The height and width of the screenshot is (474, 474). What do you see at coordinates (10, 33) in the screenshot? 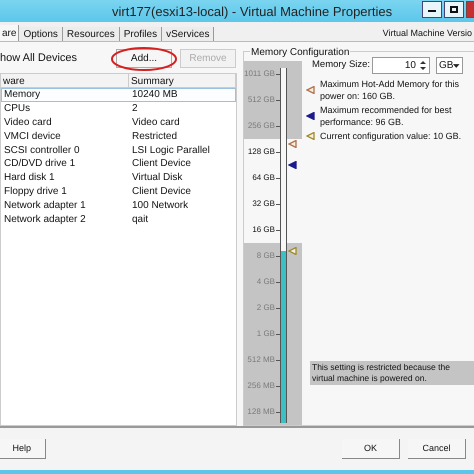
I see `tab: are` at bounding box center [10, 33].